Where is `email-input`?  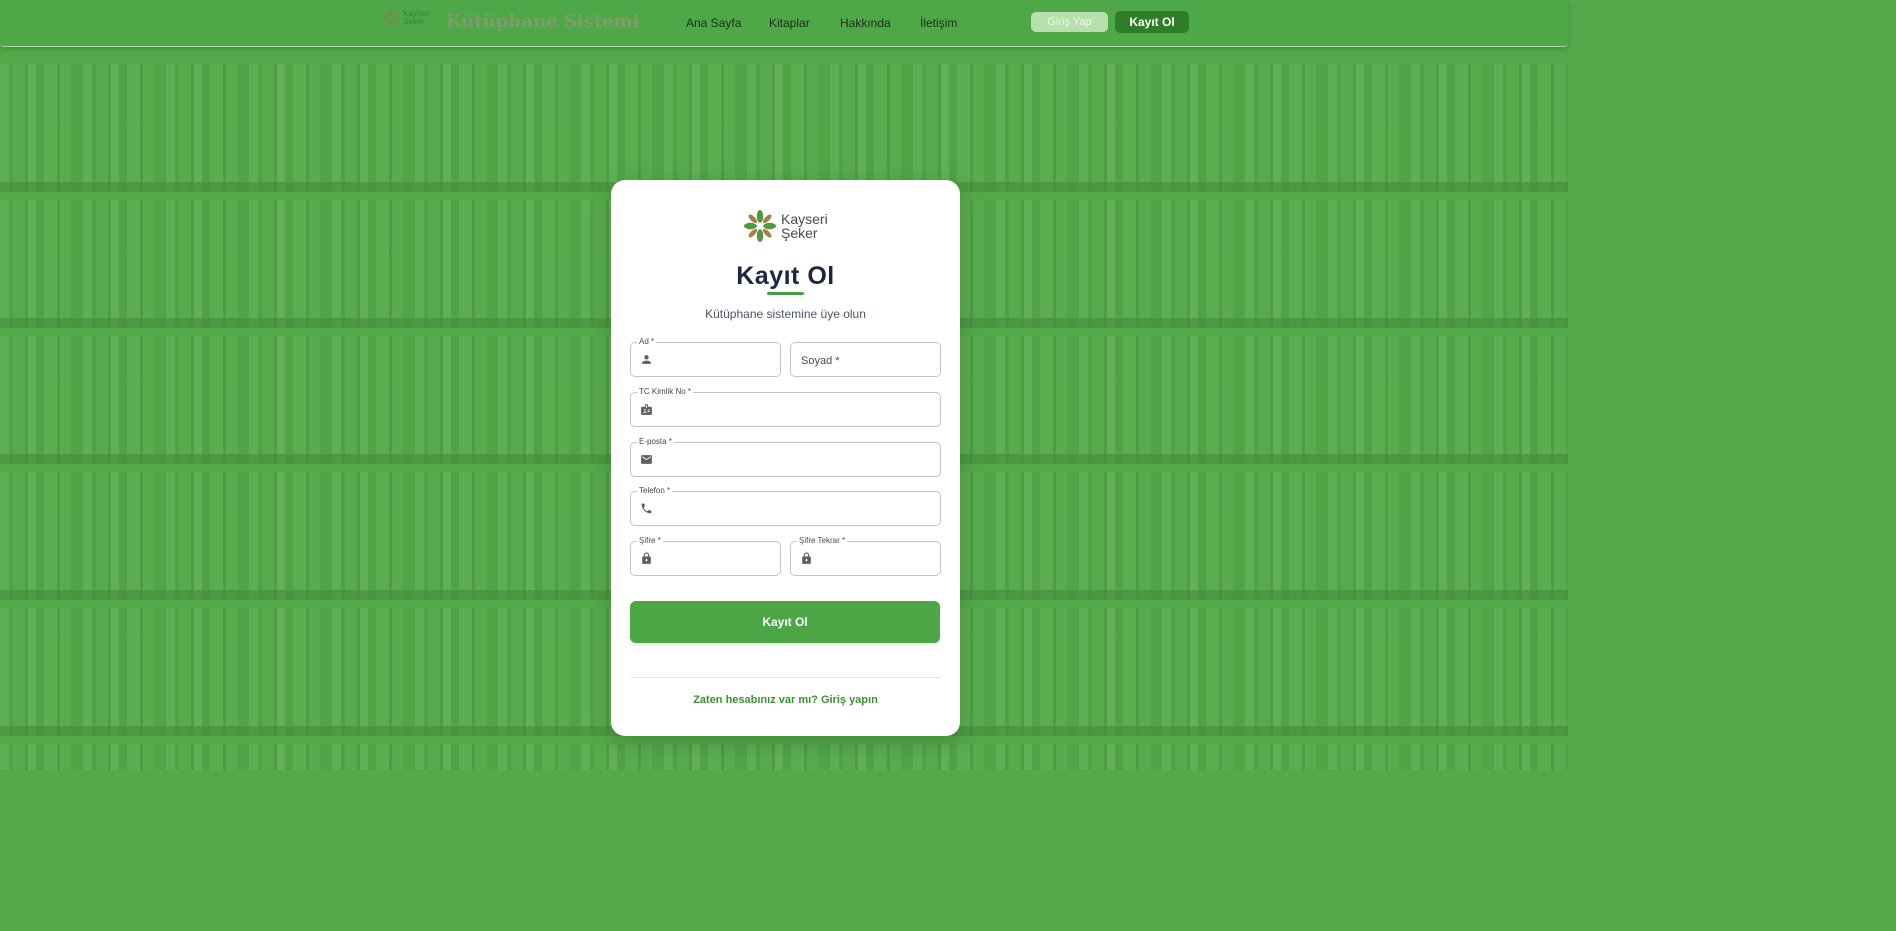 email-input is located at coordinates (796, 460).